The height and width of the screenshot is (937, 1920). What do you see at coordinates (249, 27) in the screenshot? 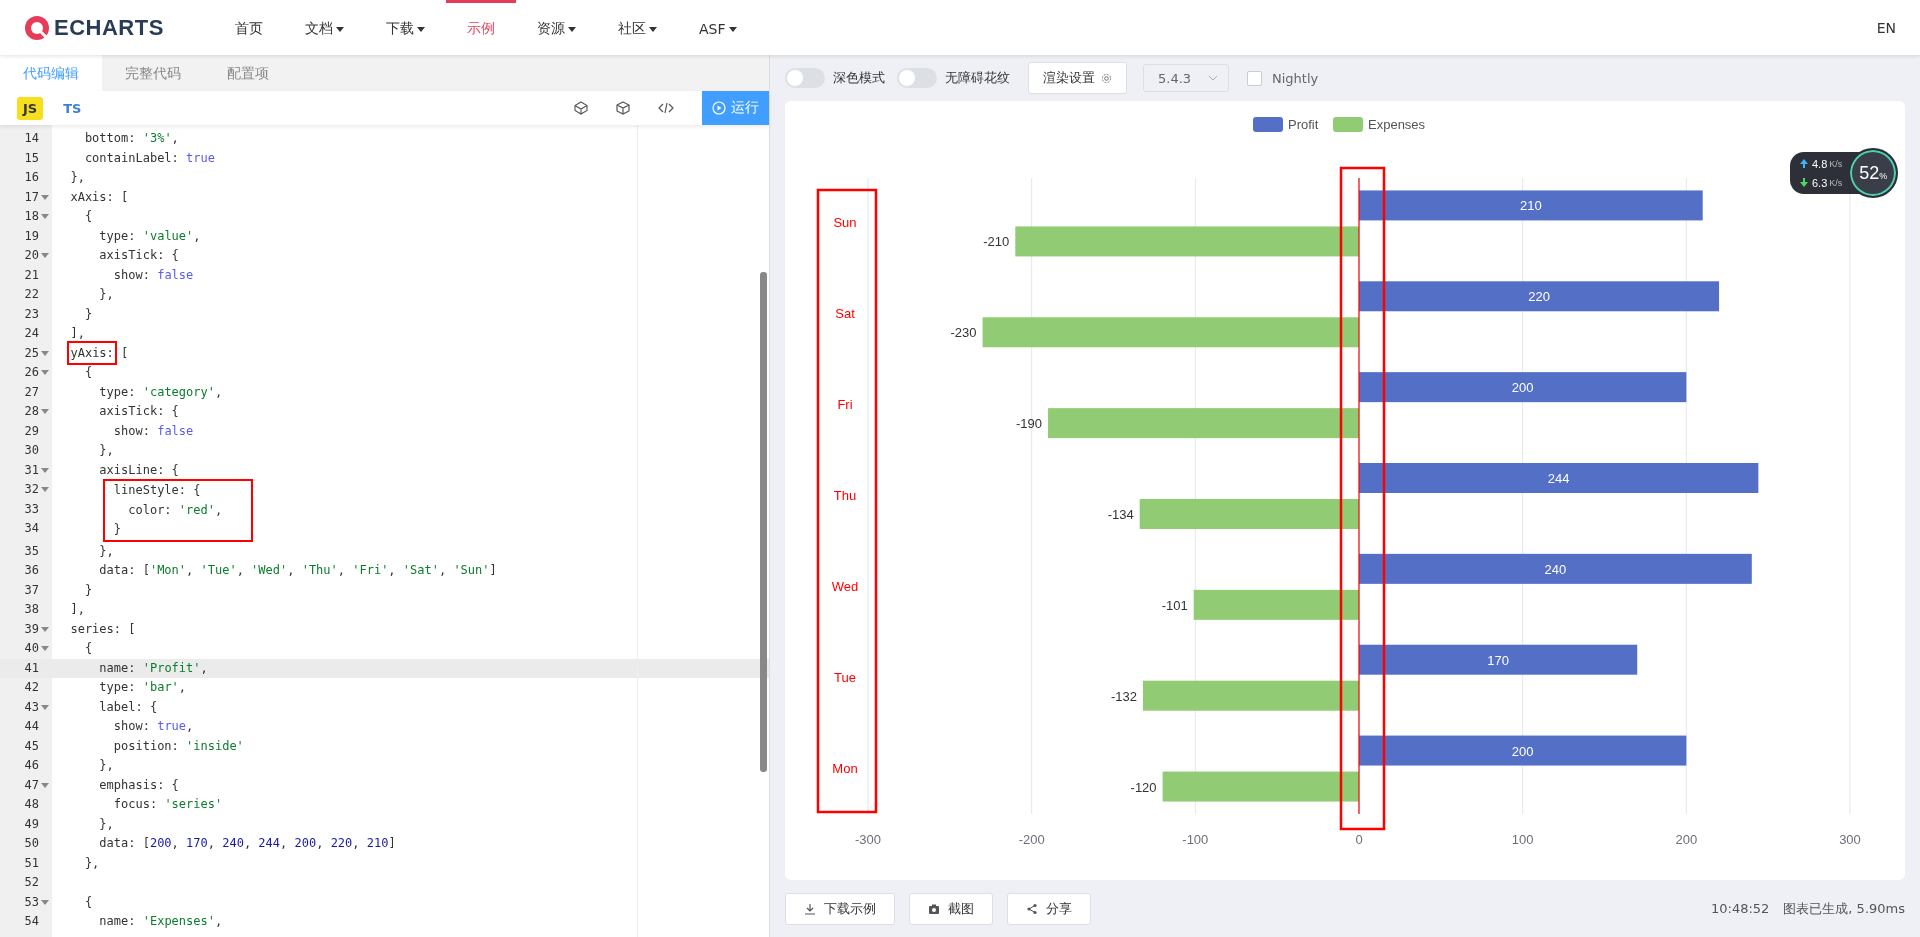
I see `nav-link: 首页` at bounding box center [249, 27].